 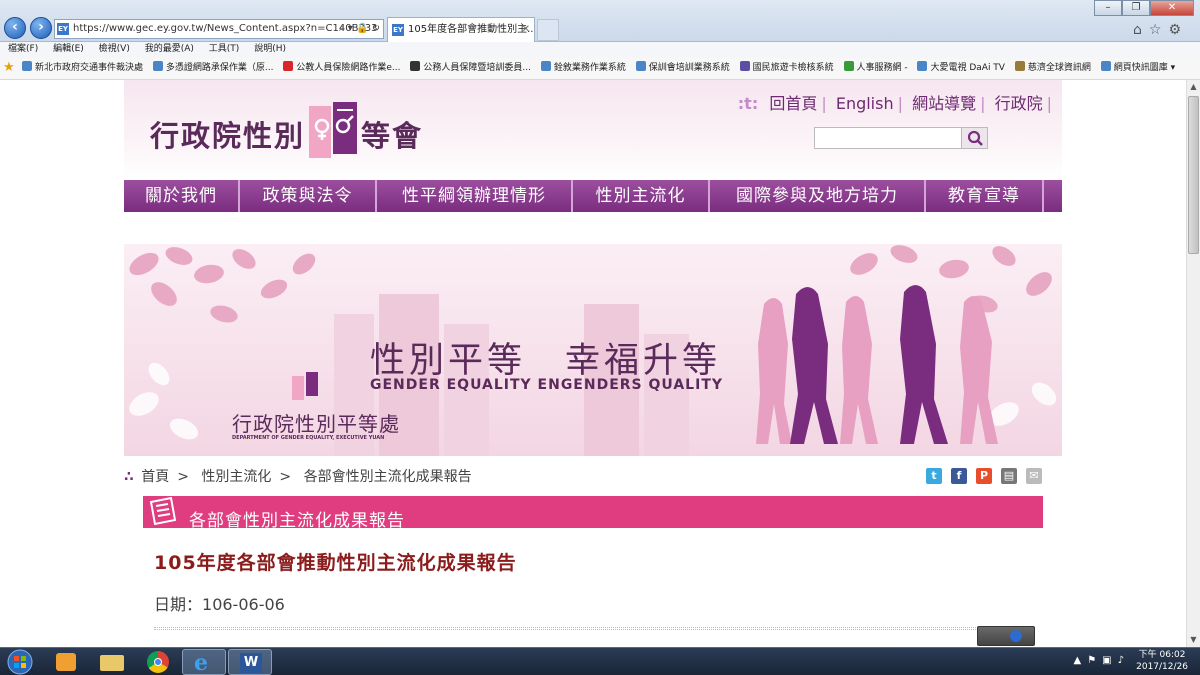 I want to click on scroll-down-icon: ▼, so click(x=1193, y=640).